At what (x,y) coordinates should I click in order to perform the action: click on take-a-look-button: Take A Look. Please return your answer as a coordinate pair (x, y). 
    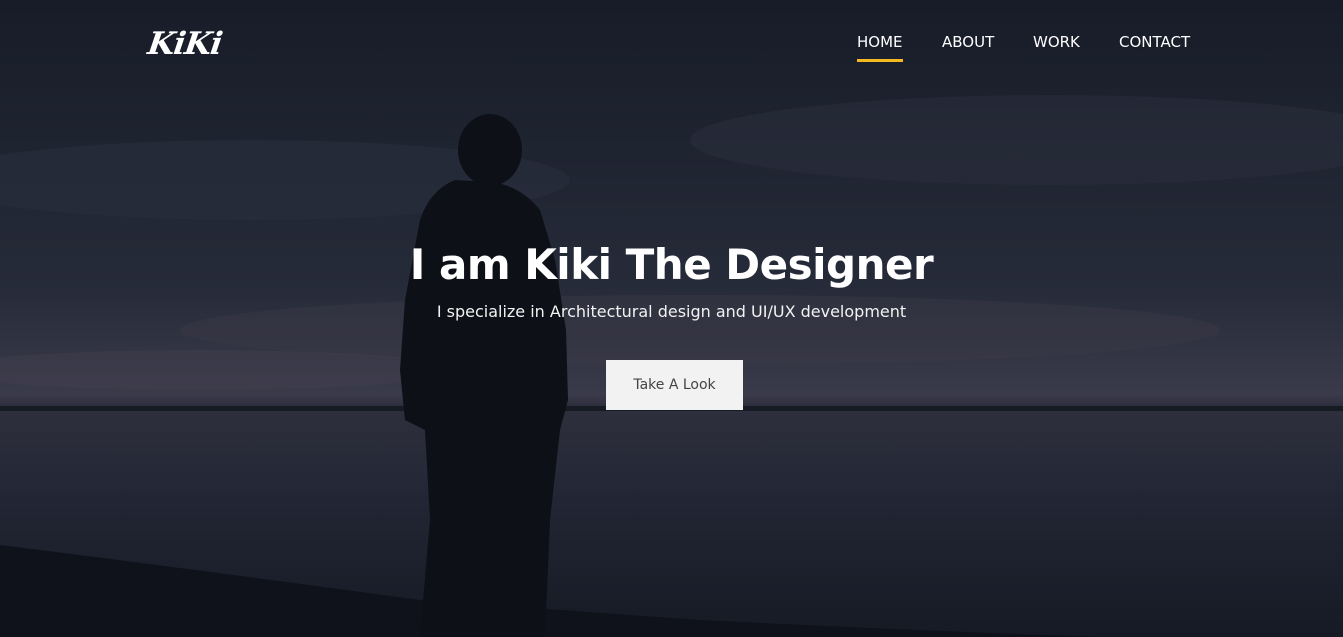
    Looking at the image, I should click on (674, 385).